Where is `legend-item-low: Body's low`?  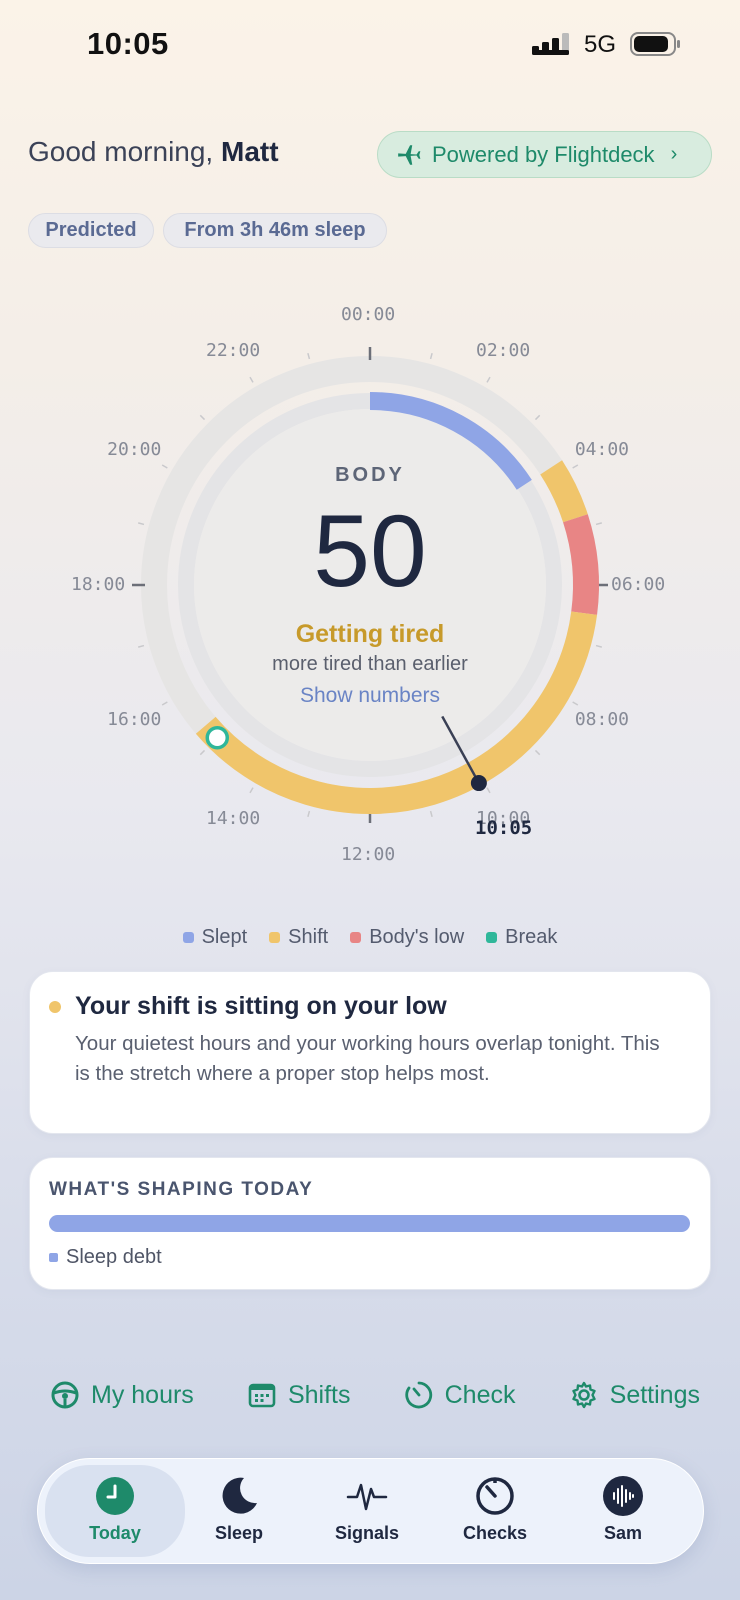 legend-item-low: Body's low is located at coordinates (407, 937).